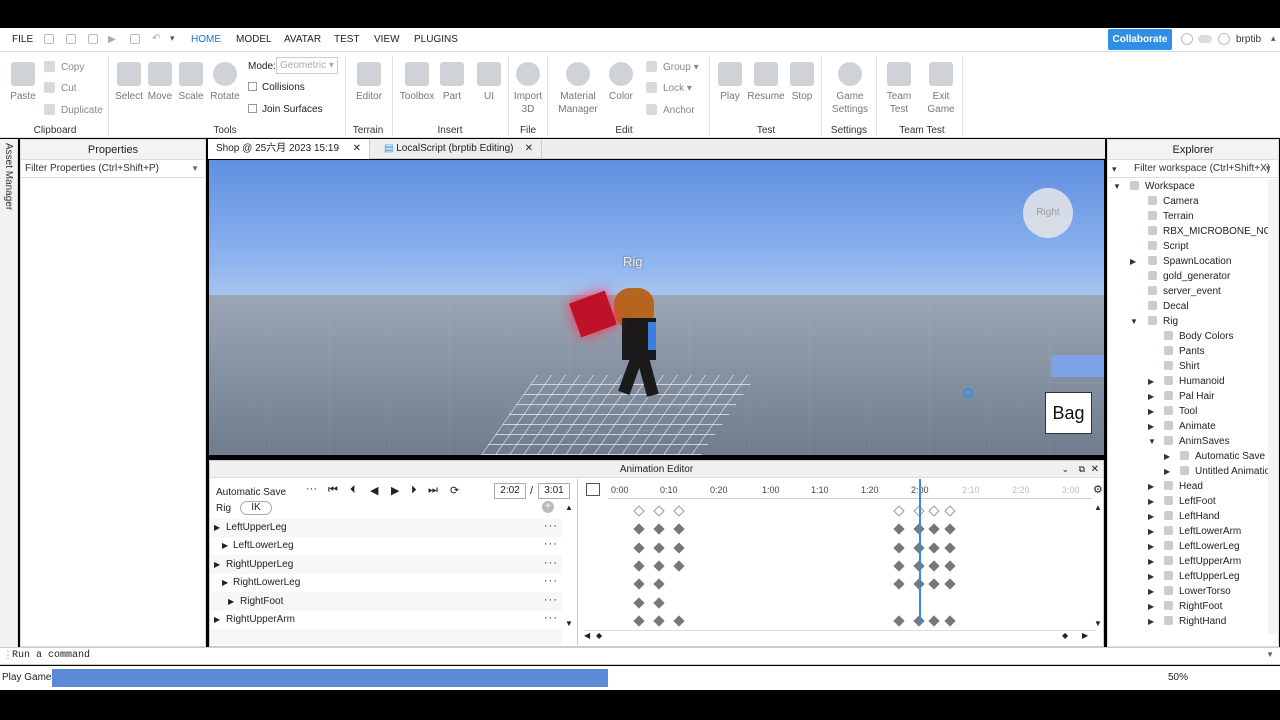 Image resolution: width=1280 pixels, height=720 pixels. Describe the element at coordinates (802, 82) in the screenshot. I see `stop-button: Stop` at that location.